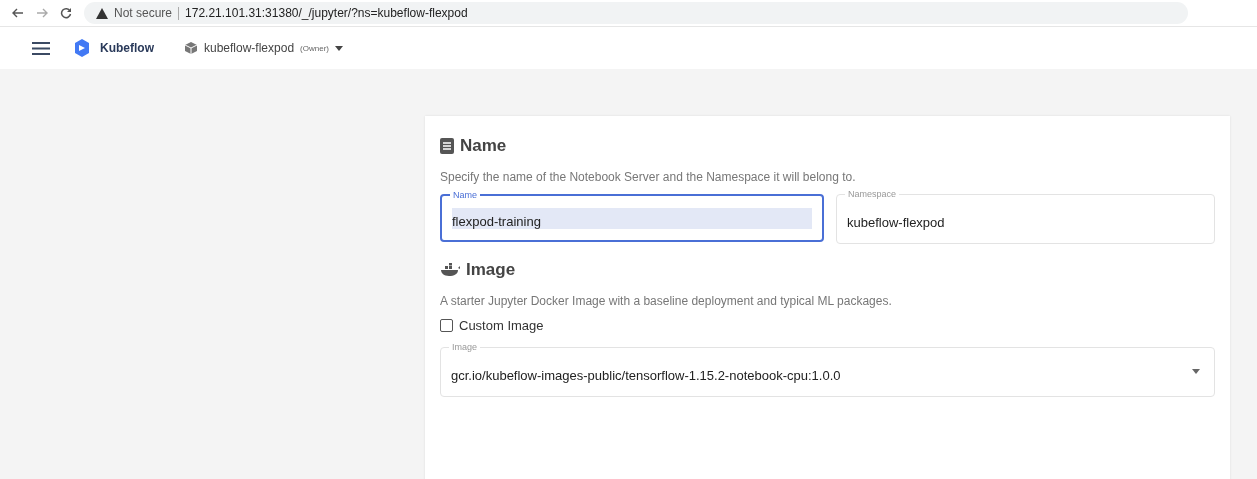 This screenshot has height=479, width=1257. What do you see at coordinates (483, 146) in the screenshot?
I see `section-title: Name` at bounding box center [483, 146].